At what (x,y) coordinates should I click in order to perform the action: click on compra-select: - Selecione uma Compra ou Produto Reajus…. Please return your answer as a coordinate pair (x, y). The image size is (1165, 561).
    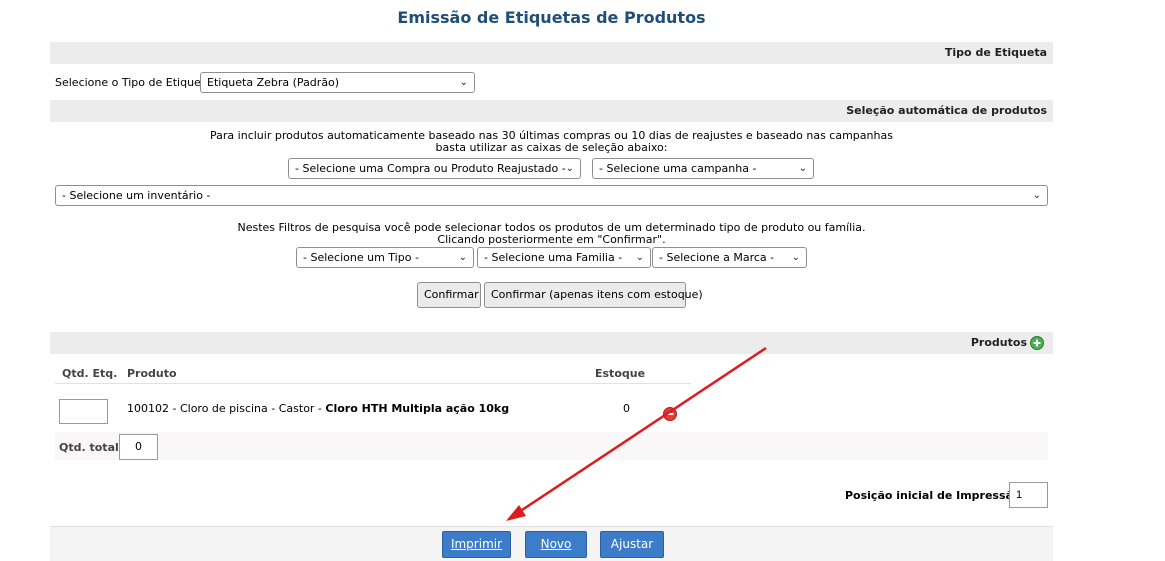
    Looking at the image, I should click on (434, 168).